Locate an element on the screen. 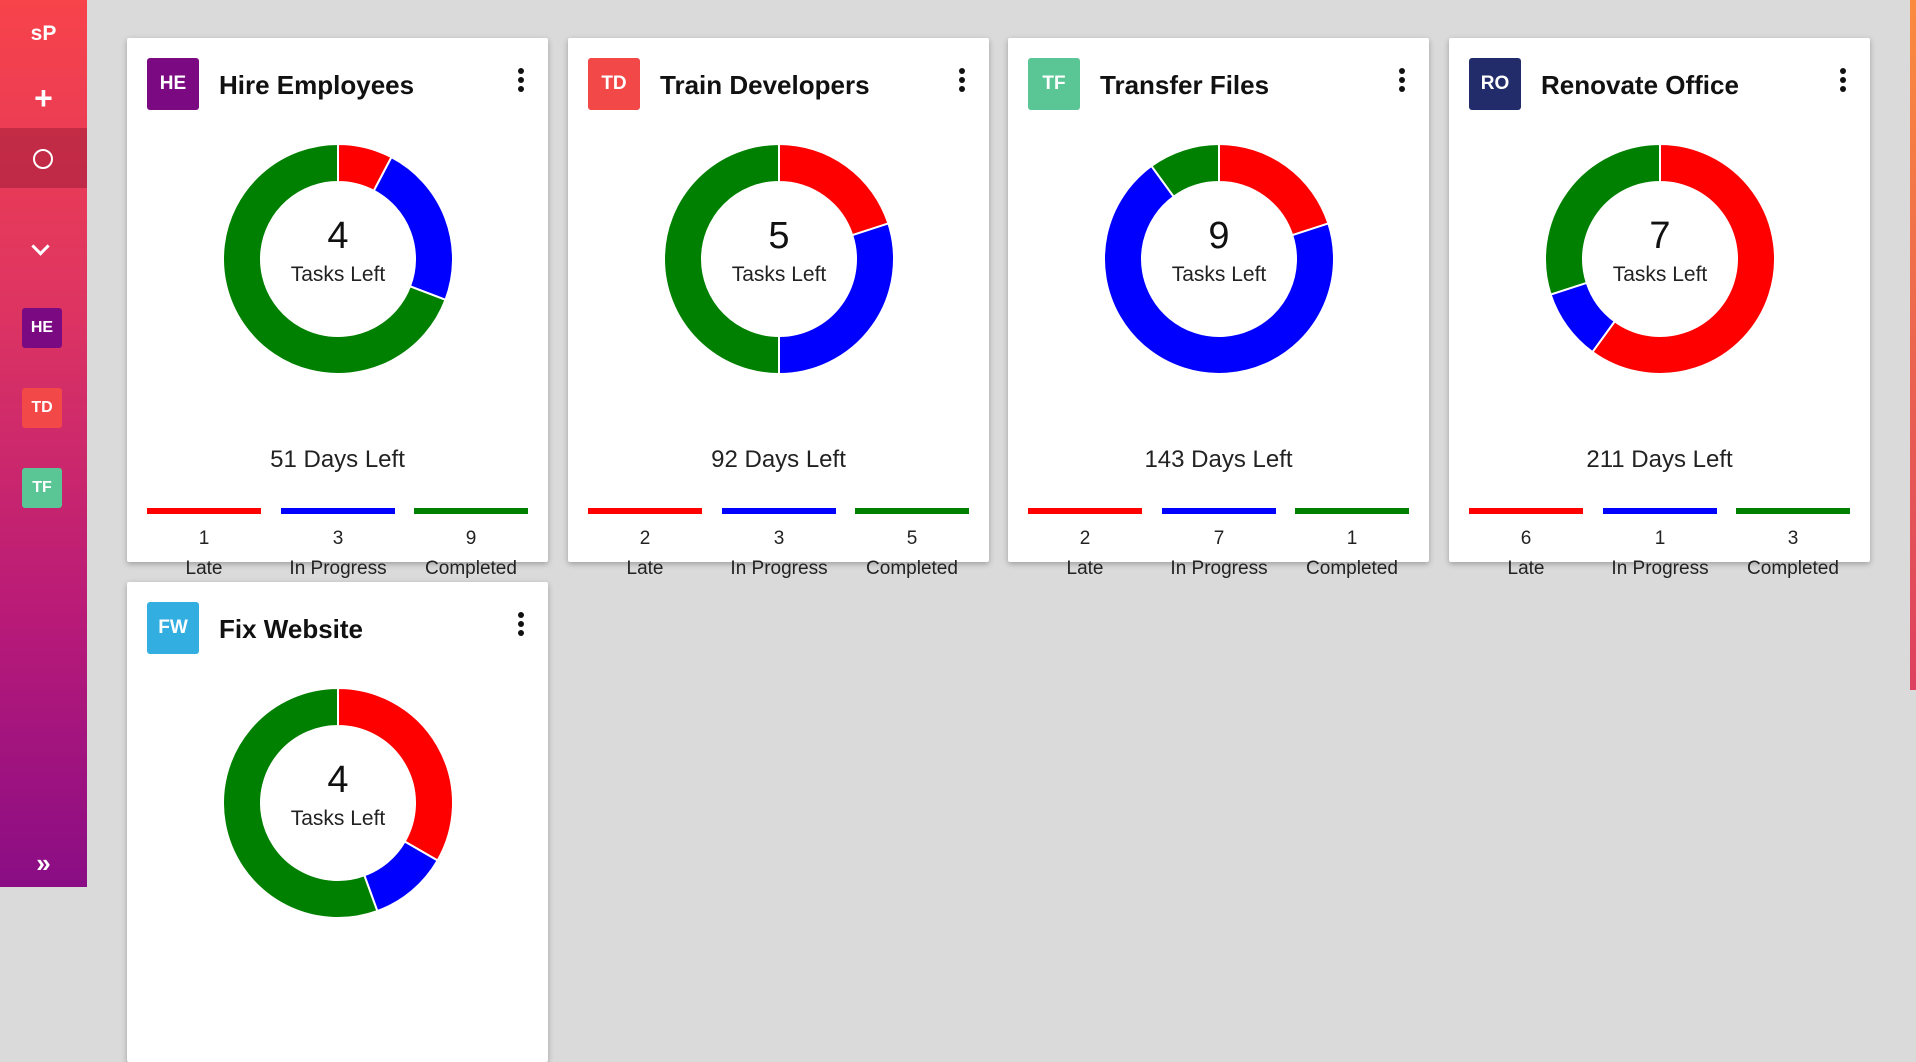 Image resolution: width=1916 pixels, height=1062 pixels. in-progress-count: 1 is located at coordinates (1660, 538).